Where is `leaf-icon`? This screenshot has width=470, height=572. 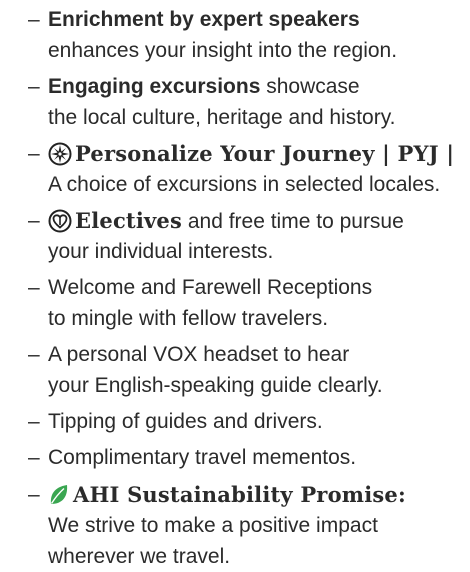 leaf-icon is located at coordinates (59, 495).